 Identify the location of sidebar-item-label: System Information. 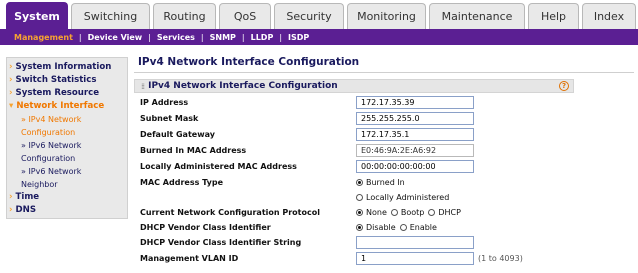
(63, 67).